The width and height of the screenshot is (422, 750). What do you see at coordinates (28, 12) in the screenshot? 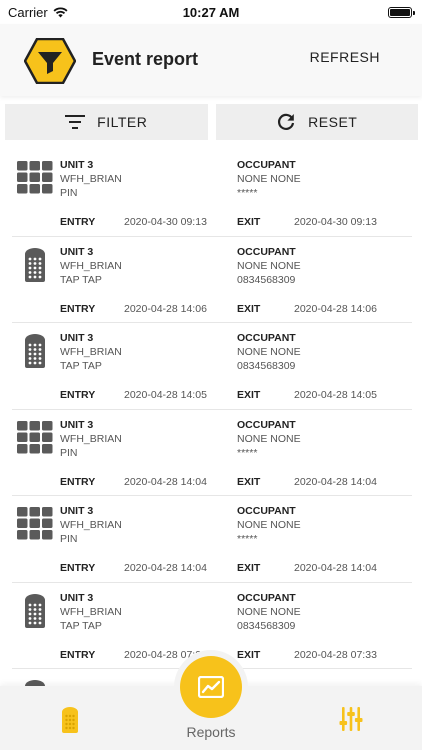
I see `carrier-label: Carrier` at bounding box center [28, 12].